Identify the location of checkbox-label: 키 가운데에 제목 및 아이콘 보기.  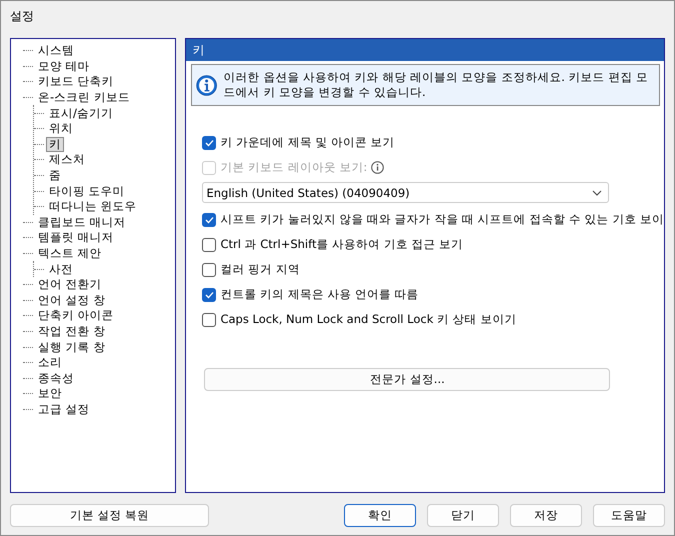
(307, 142).